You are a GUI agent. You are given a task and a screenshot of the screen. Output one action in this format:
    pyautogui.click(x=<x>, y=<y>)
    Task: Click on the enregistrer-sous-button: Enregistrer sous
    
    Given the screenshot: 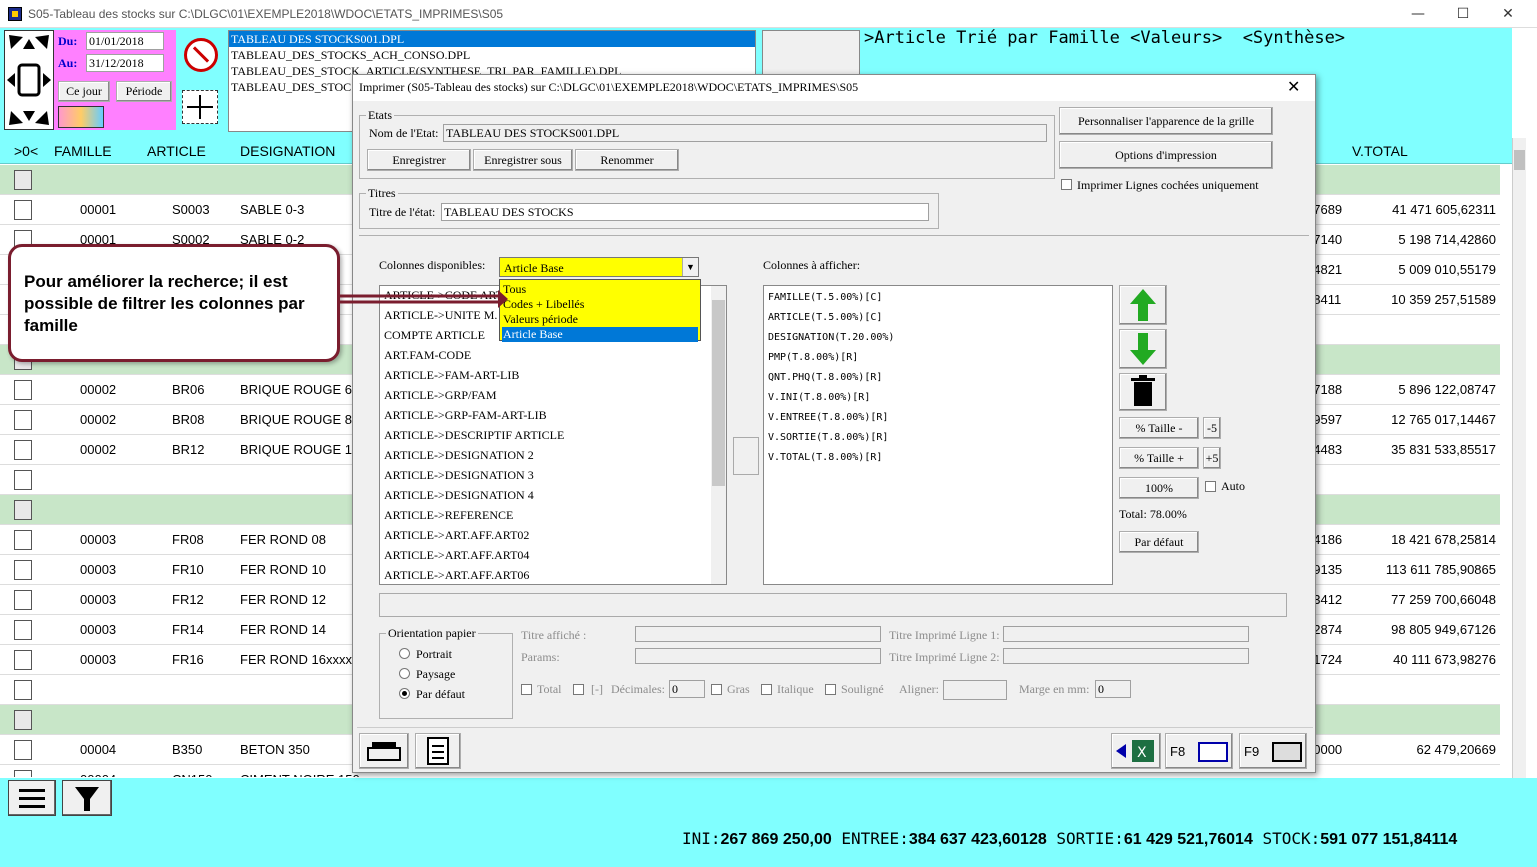 What is the action you would take?
    pyautogui.click(x=523, y=160)
    